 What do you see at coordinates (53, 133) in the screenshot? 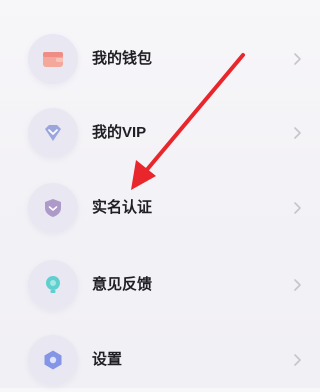
I see `vip-diamond-icon` at bounding box center [53, 133].